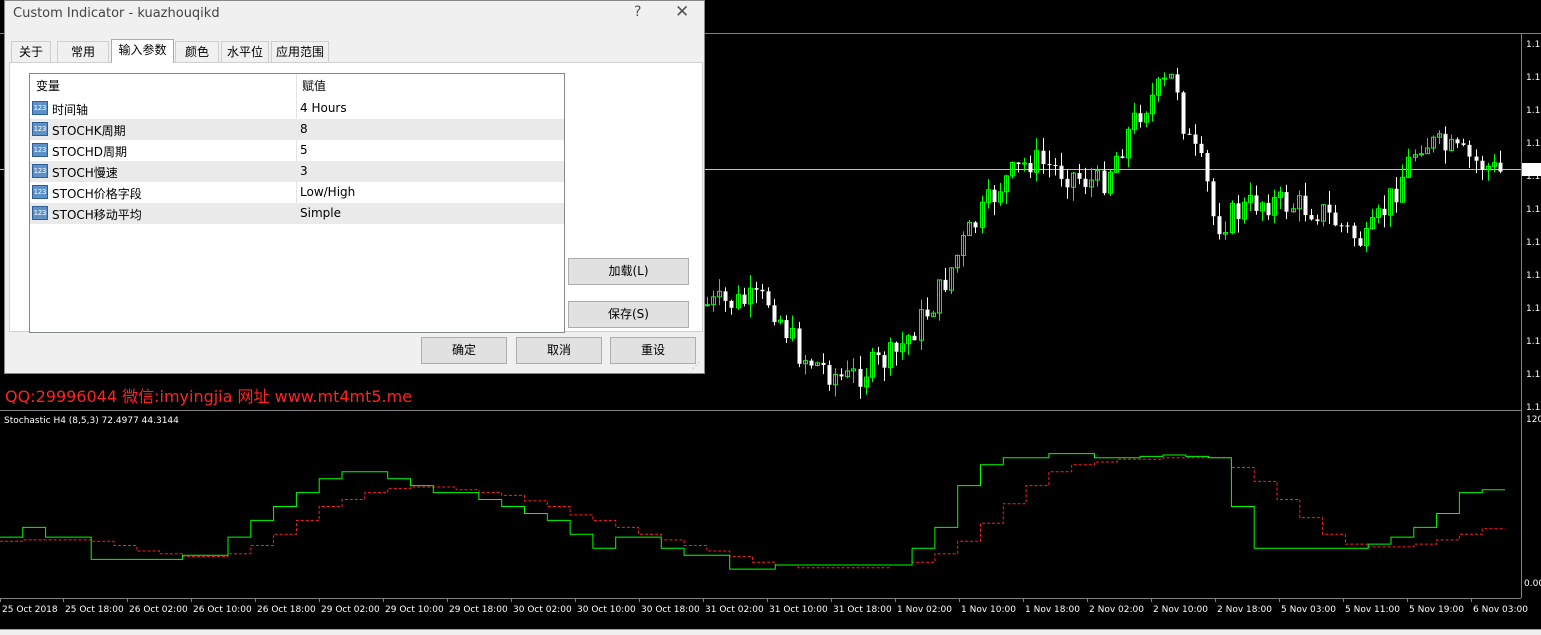 This screenshot has height=635, width=1541. I want to click on time-axis-label: 5 Nov 11:00, so click(1372, 610).